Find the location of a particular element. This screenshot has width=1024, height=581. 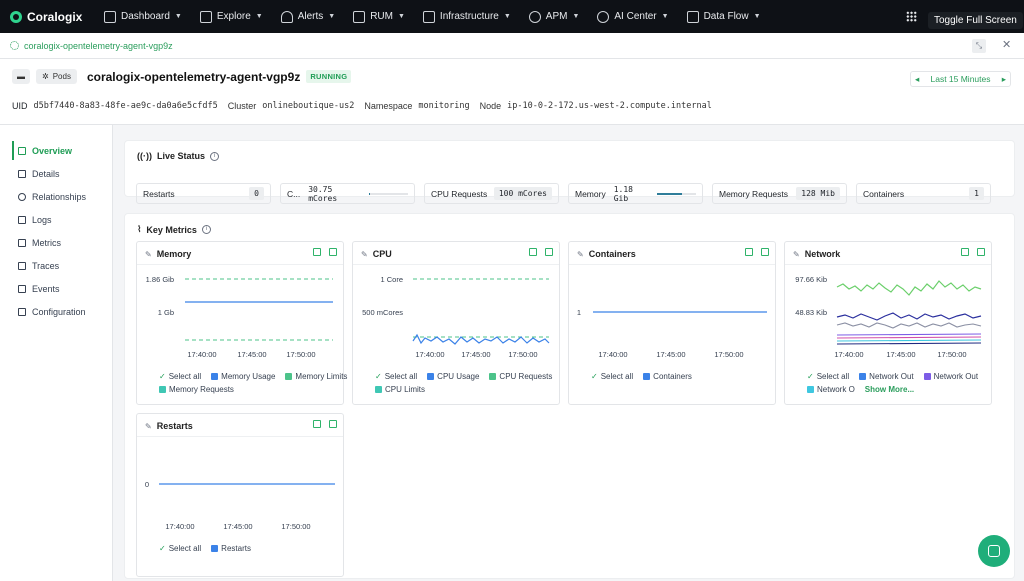

legend-memory-usage: Memory Usage is located at coordinates (243, 376).